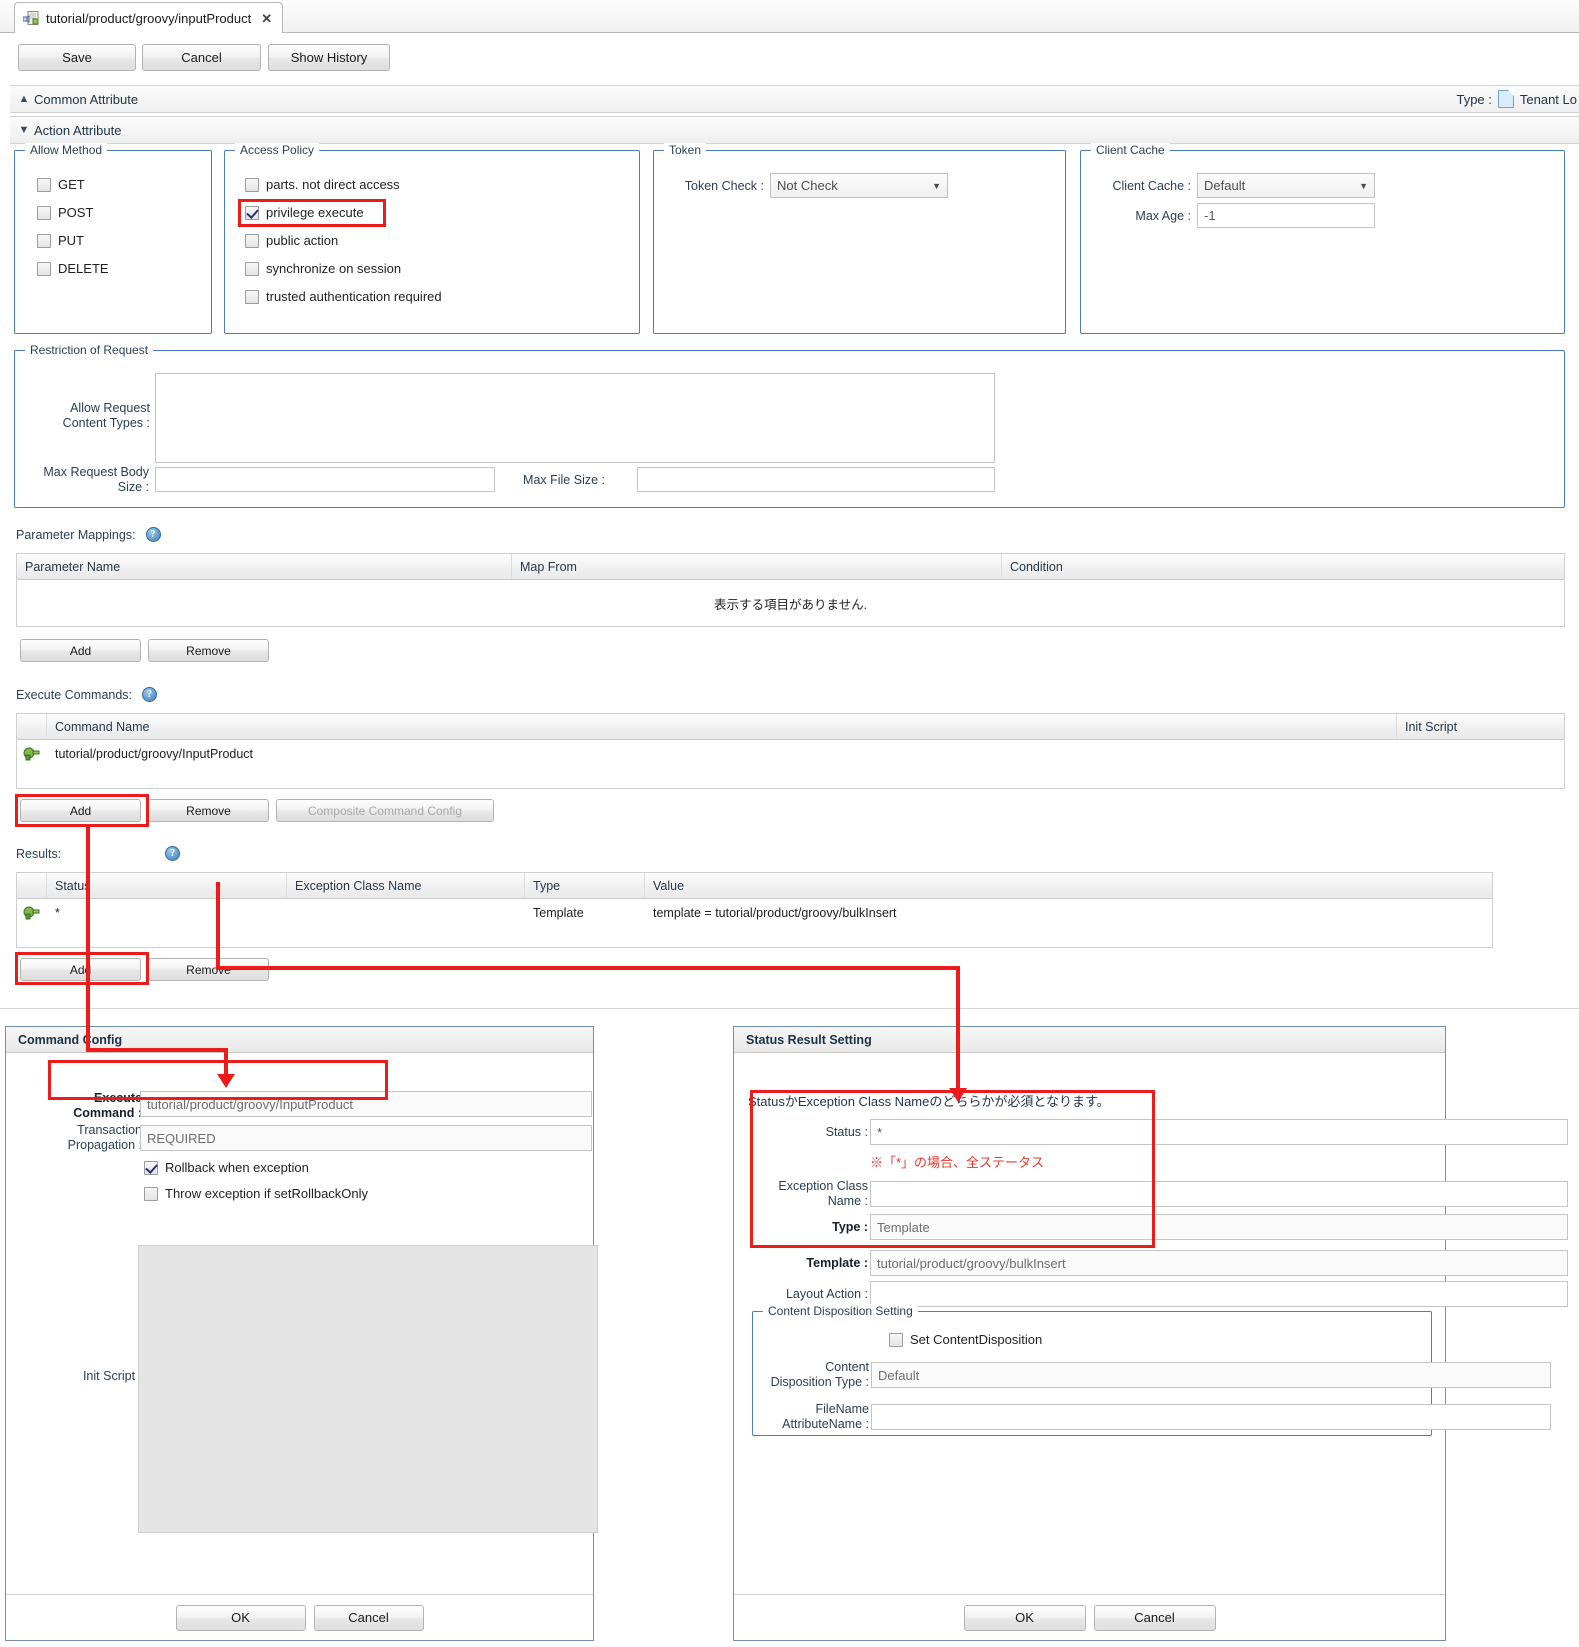 The image size is (1579, 1647). I want to click on transaction-propagation-label-2: Propagation :, so click(104, 1145).